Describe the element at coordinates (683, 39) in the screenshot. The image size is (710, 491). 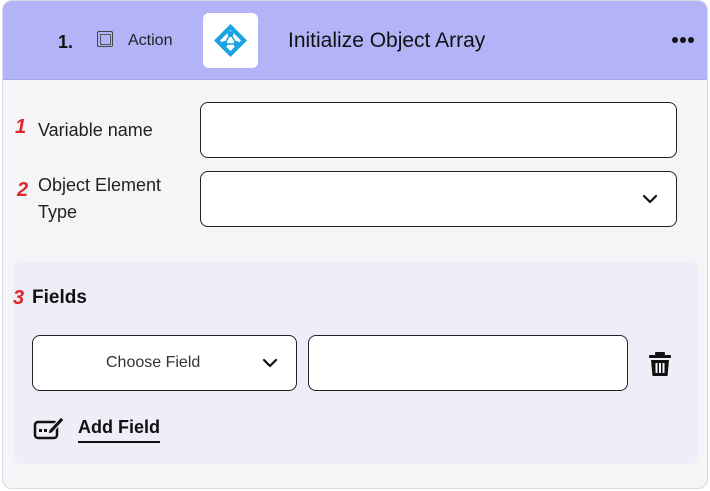
I see `more-horizontal-icon` at that location.